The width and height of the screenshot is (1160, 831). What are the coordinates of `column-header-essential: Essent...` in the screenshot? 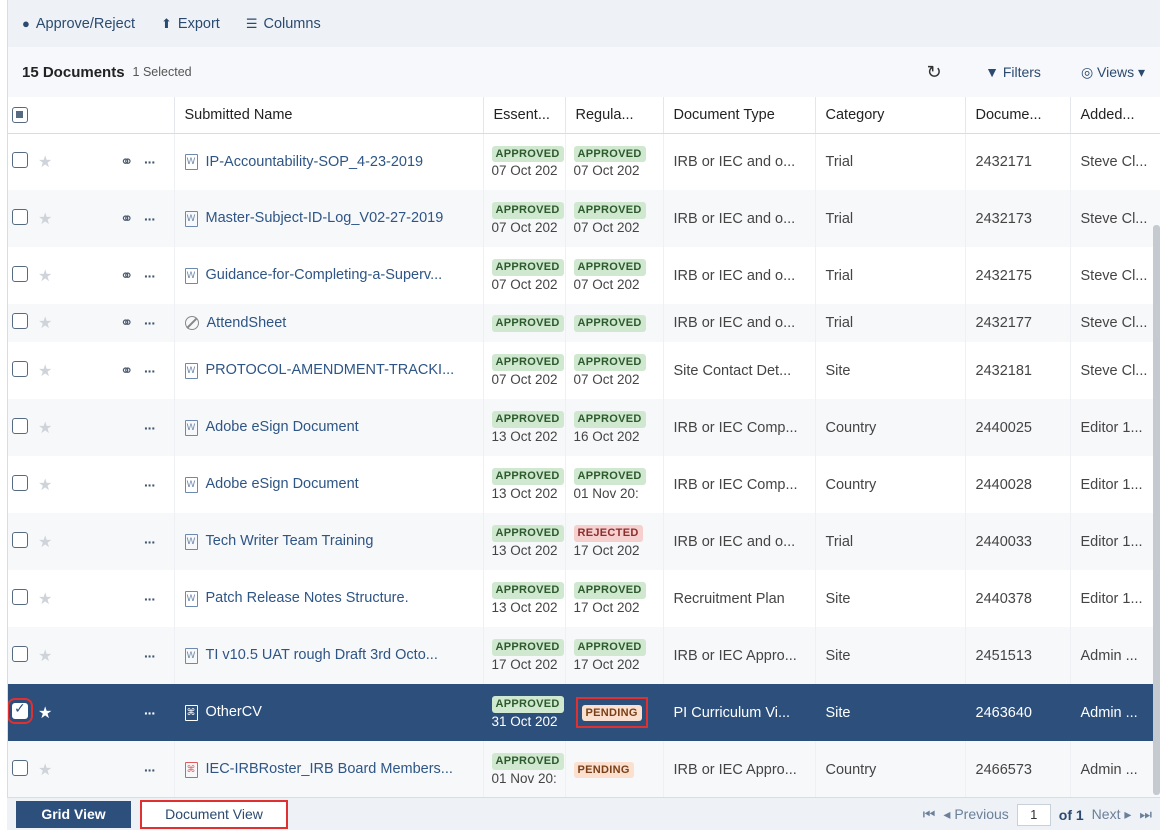 It's located at (524, 115).